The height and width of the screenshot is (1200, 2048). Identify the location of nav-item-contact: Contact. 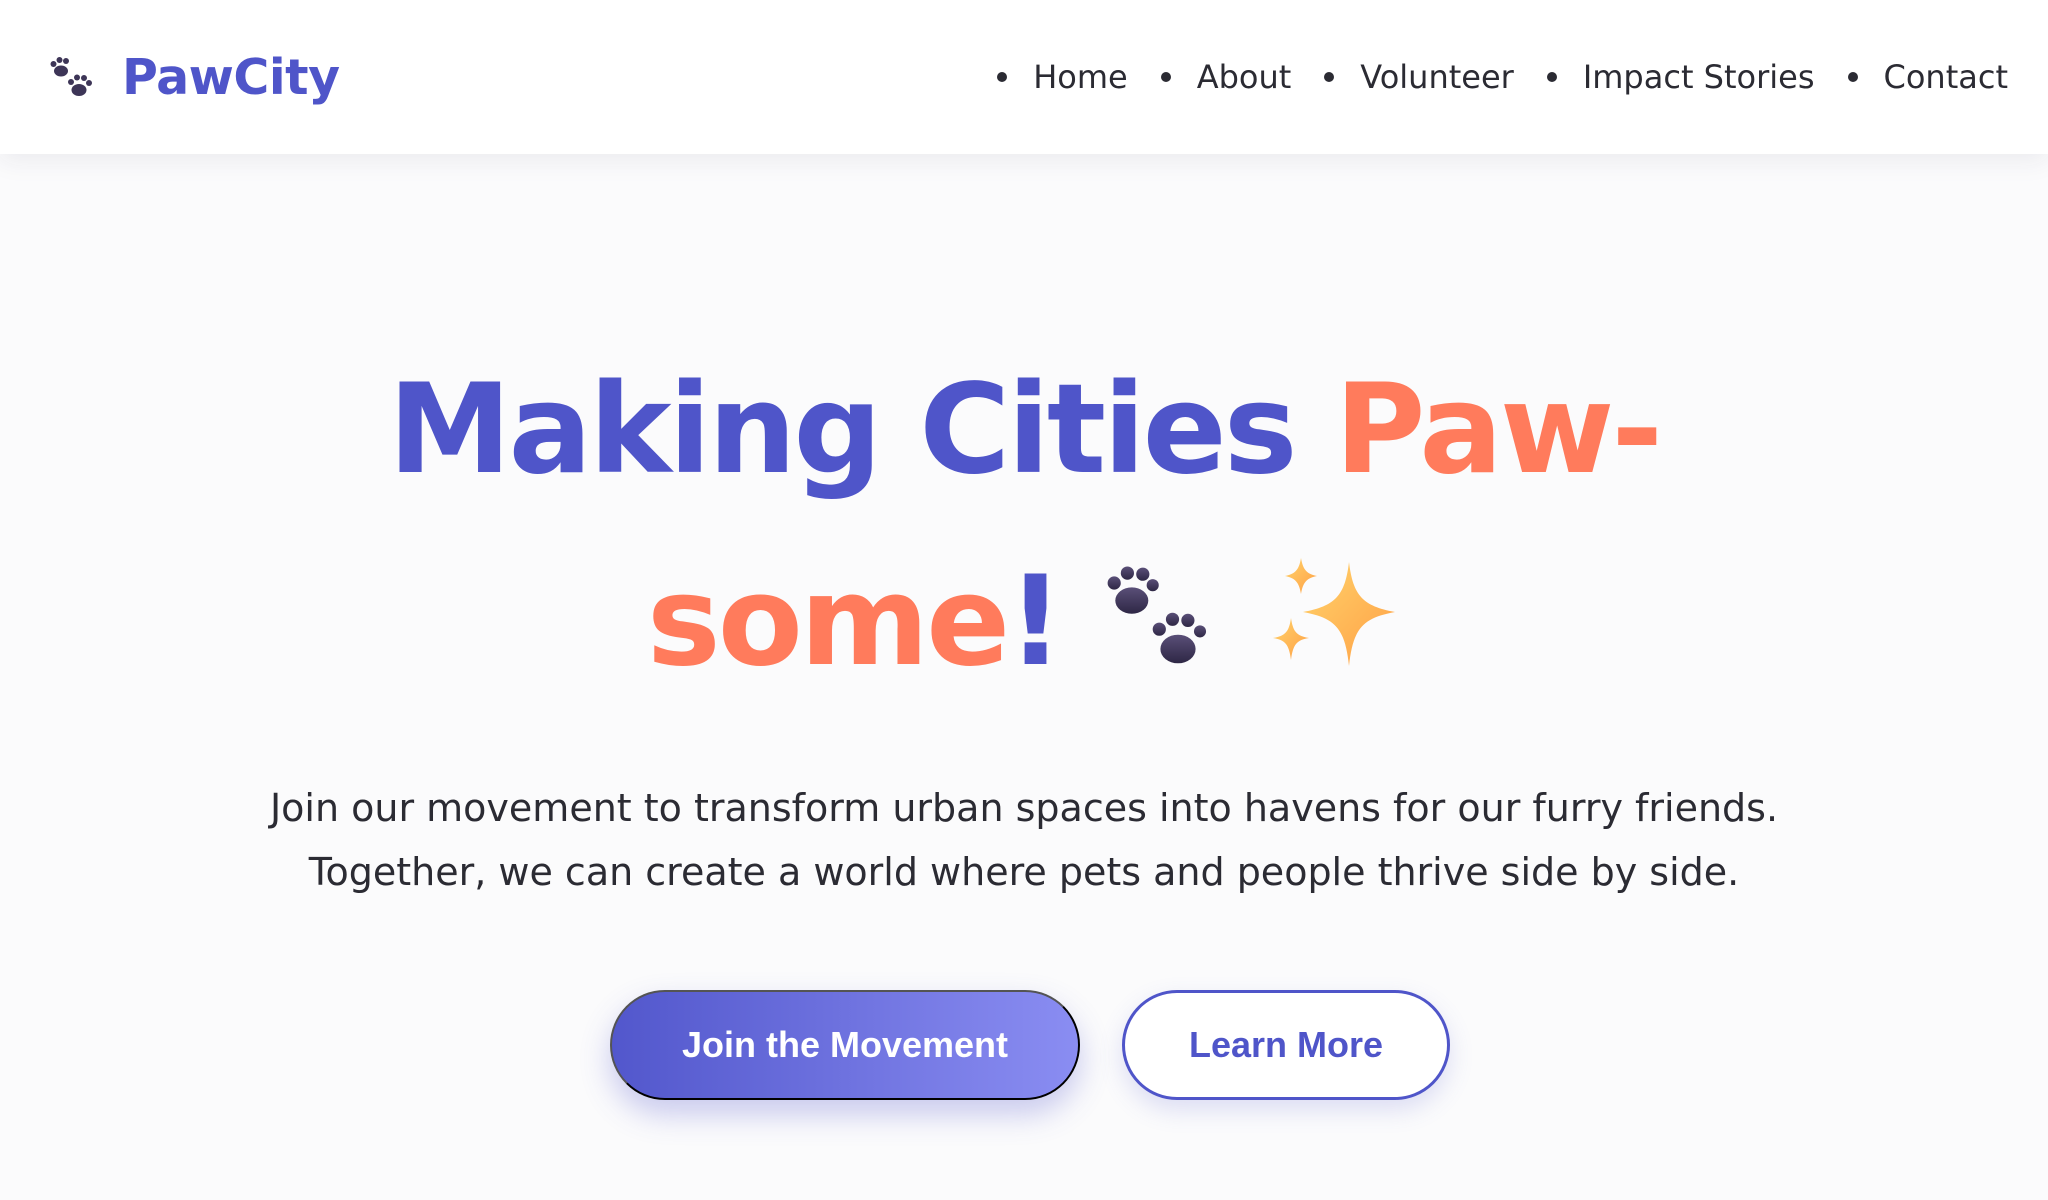
(1928, 77).